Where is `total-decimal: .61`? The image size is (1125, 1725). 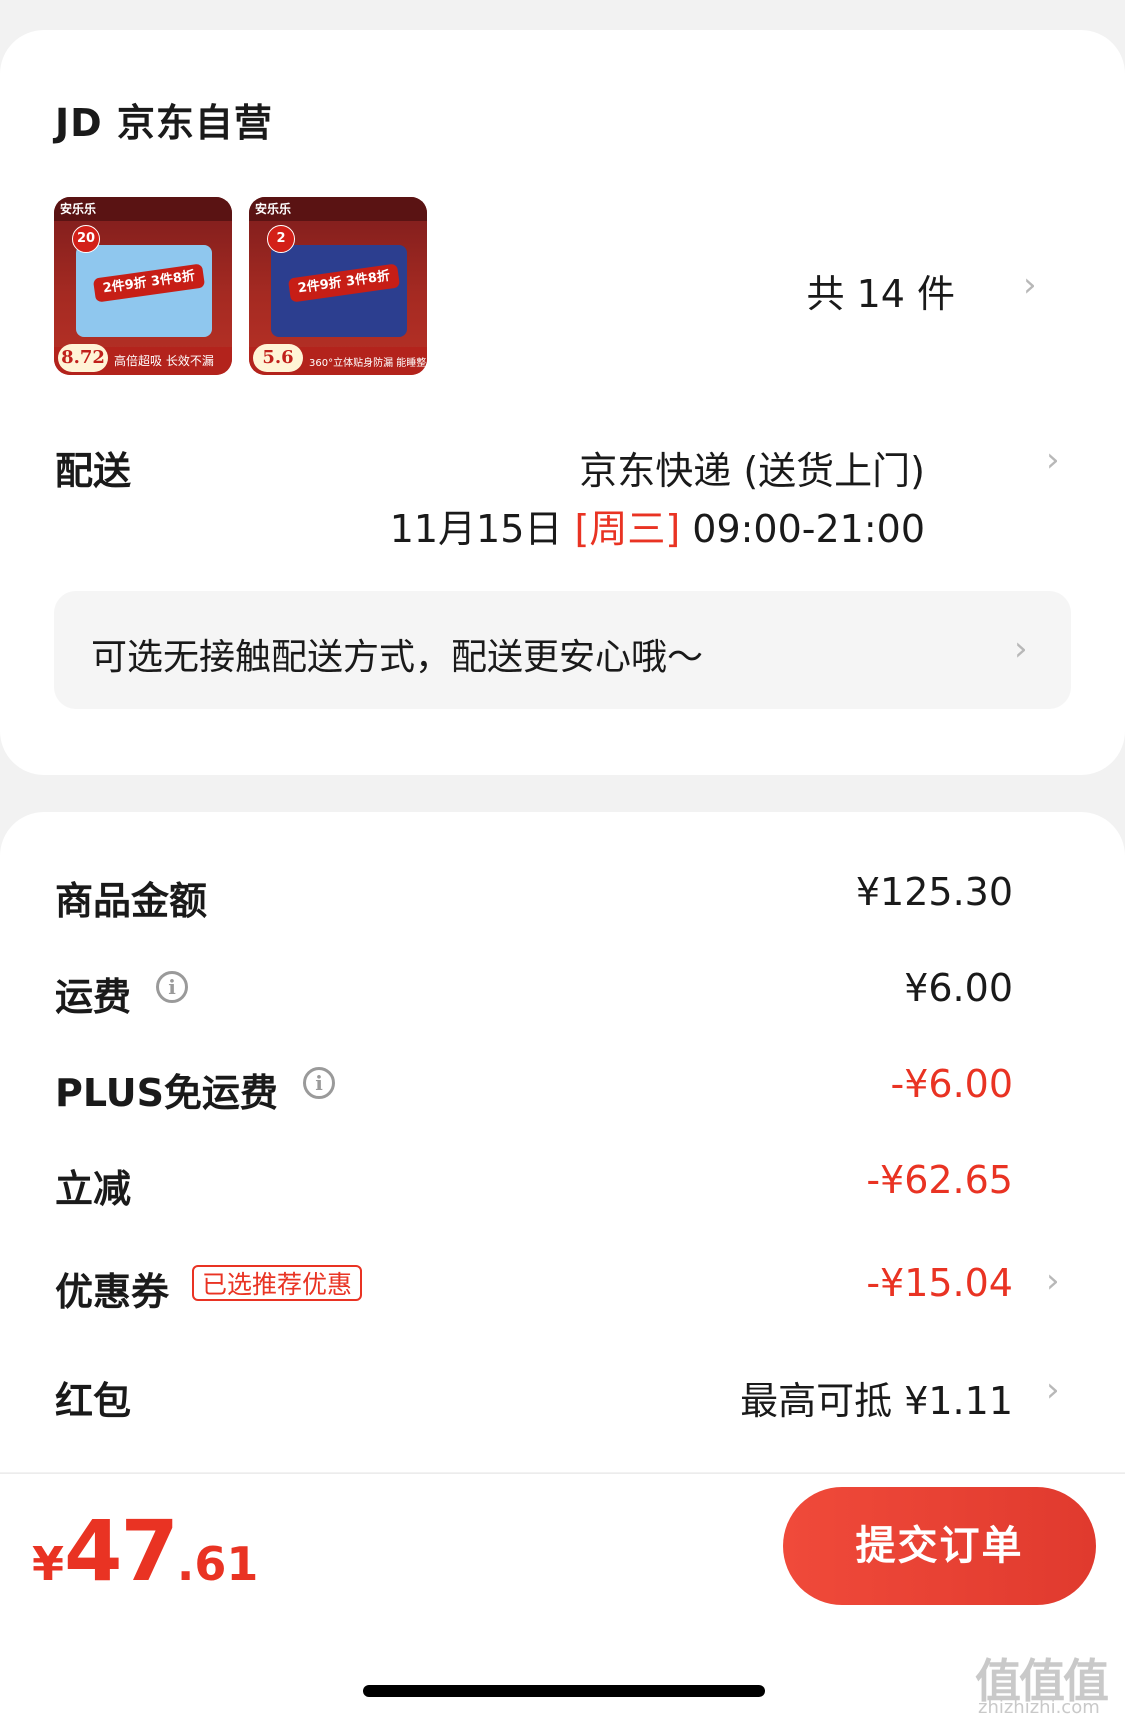 total-decimal: .61 is located at coordinates (217, 1564).